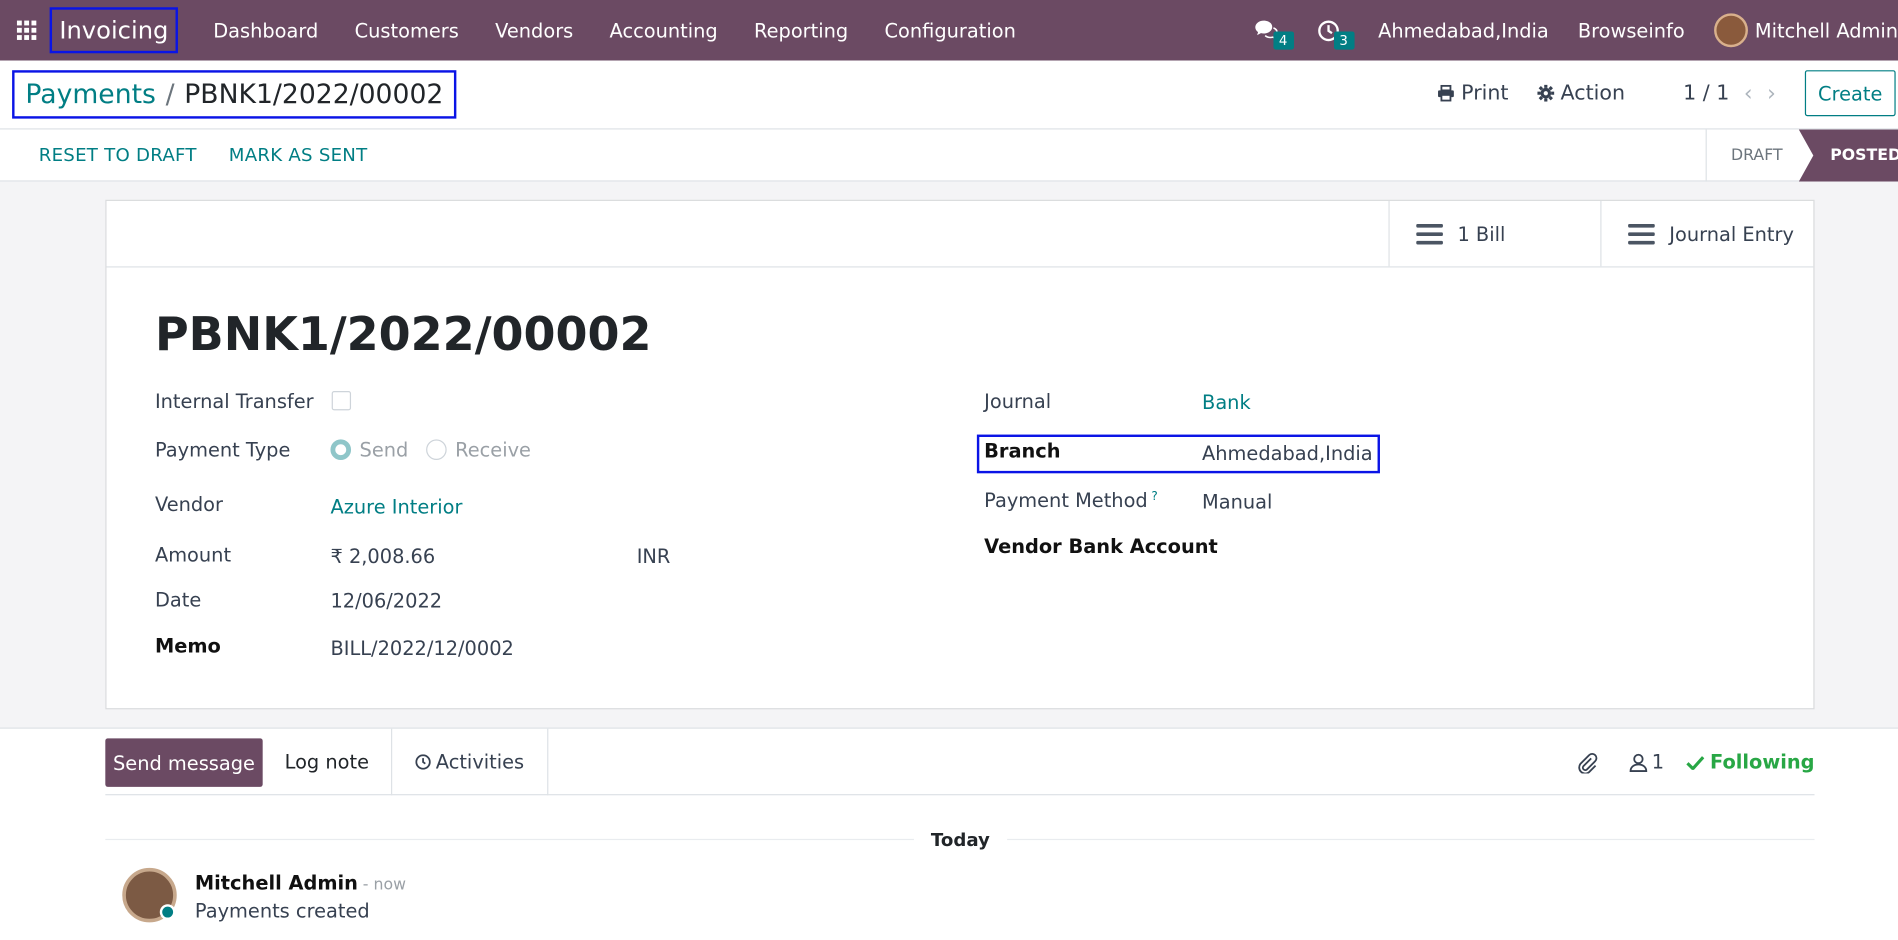 This screenshot has height=940, width=1898. What do you see at coordinates (1850, 93) in the screenshot?
I see `create-button: Create` at bounding box center [1850, 93].